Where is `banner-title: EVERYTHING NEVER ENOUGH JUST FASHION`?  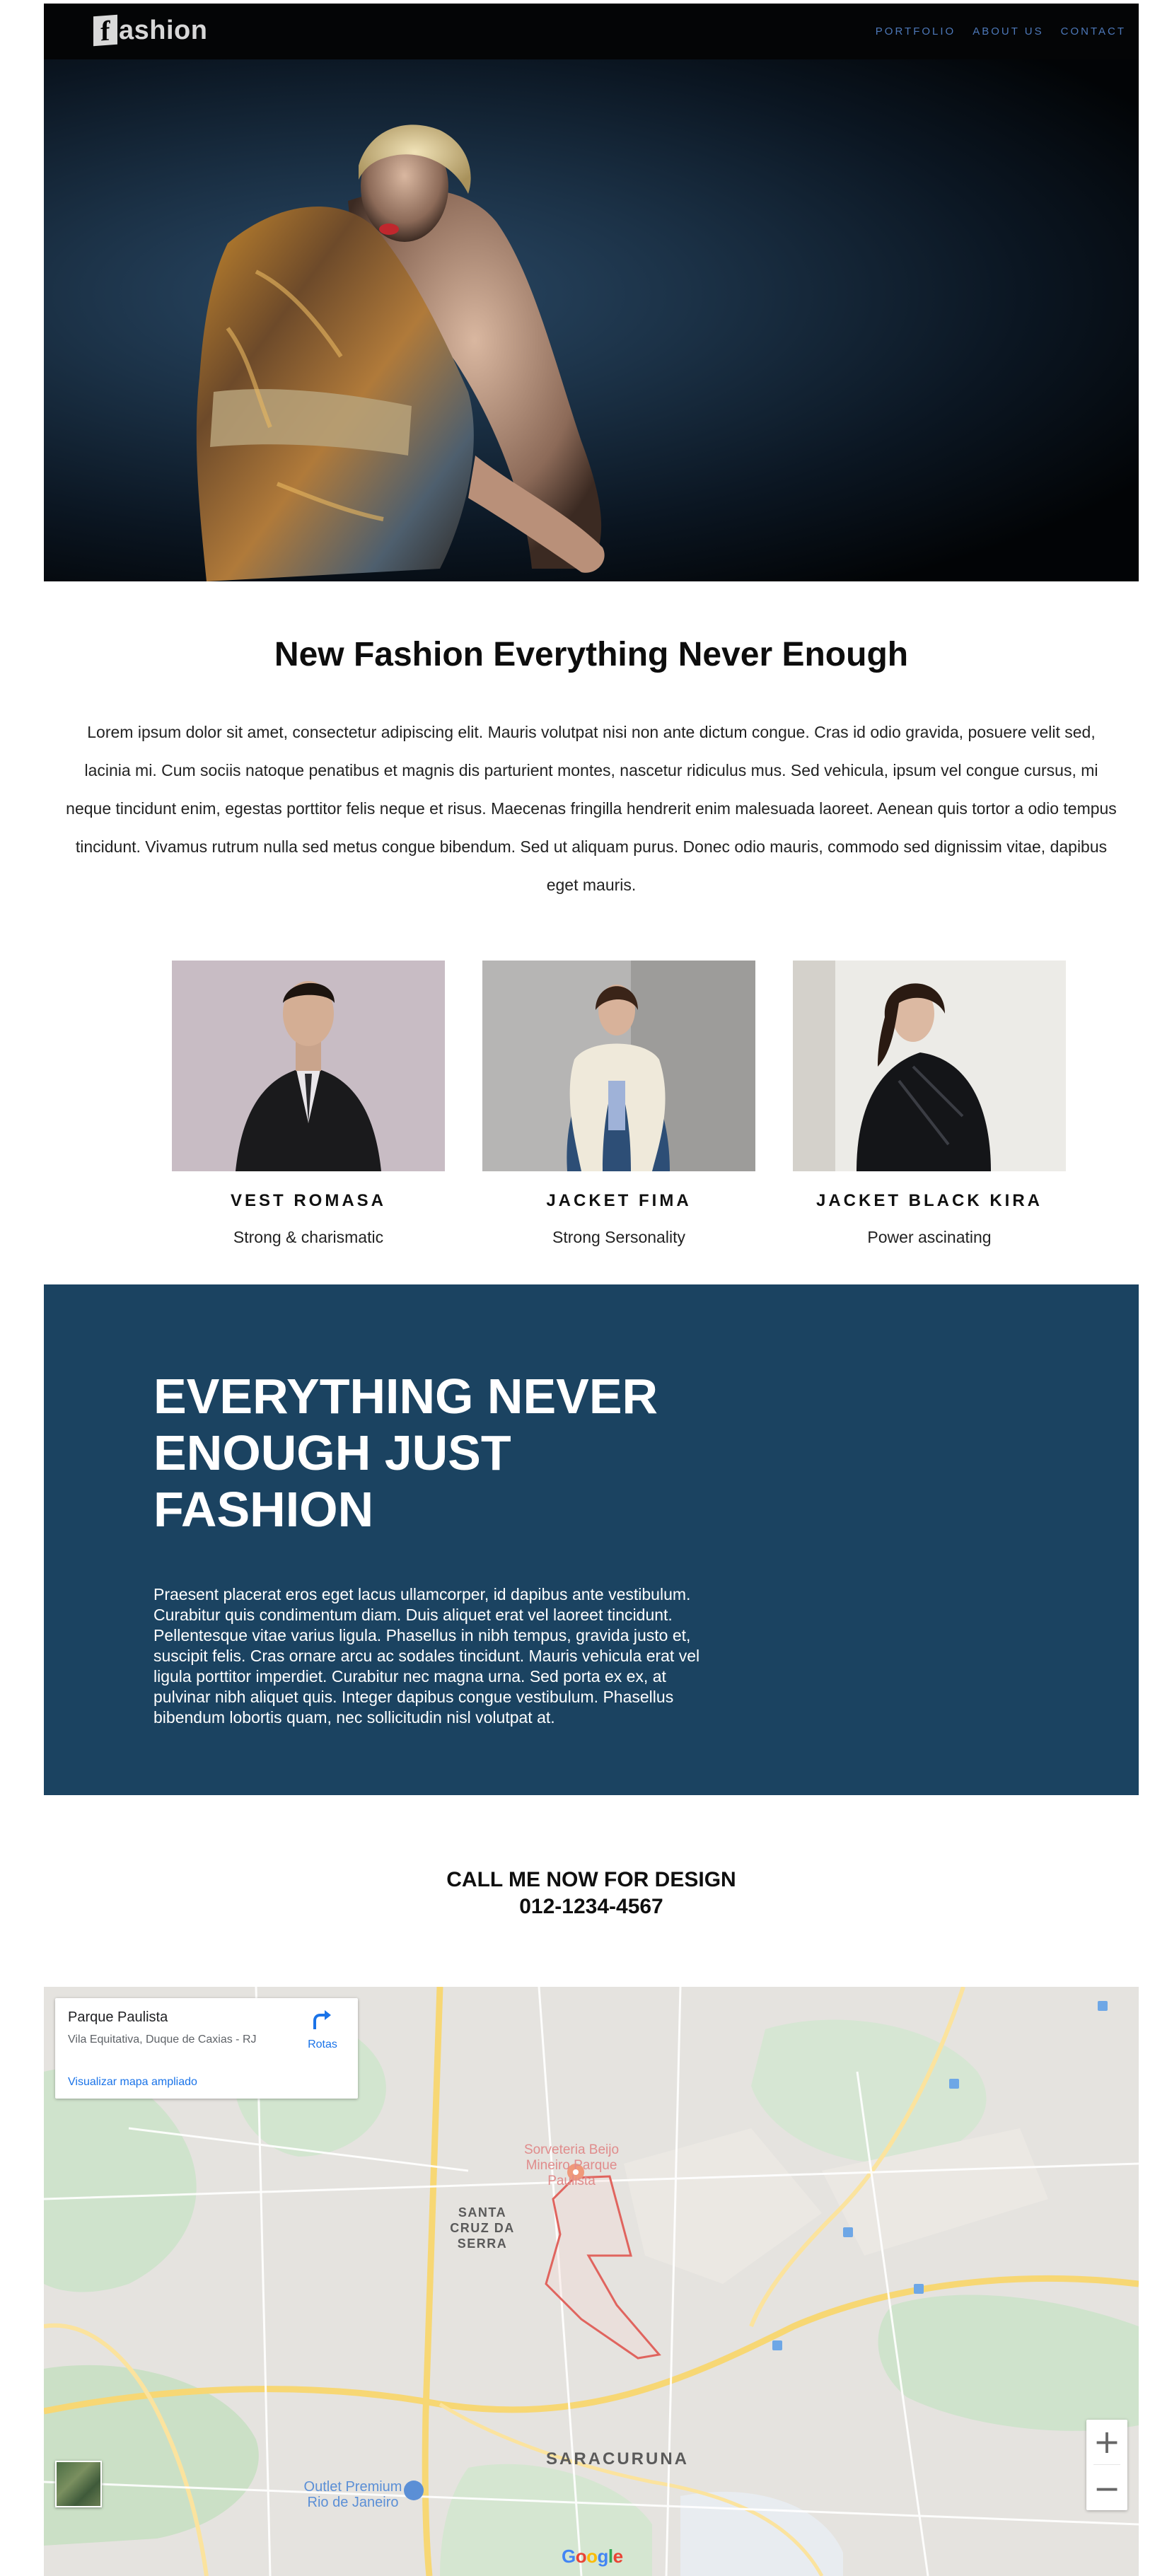
banner-title: EVERYTHING NEVER ENOUGH JUST FASHION is located at coordinates (406, 1453).